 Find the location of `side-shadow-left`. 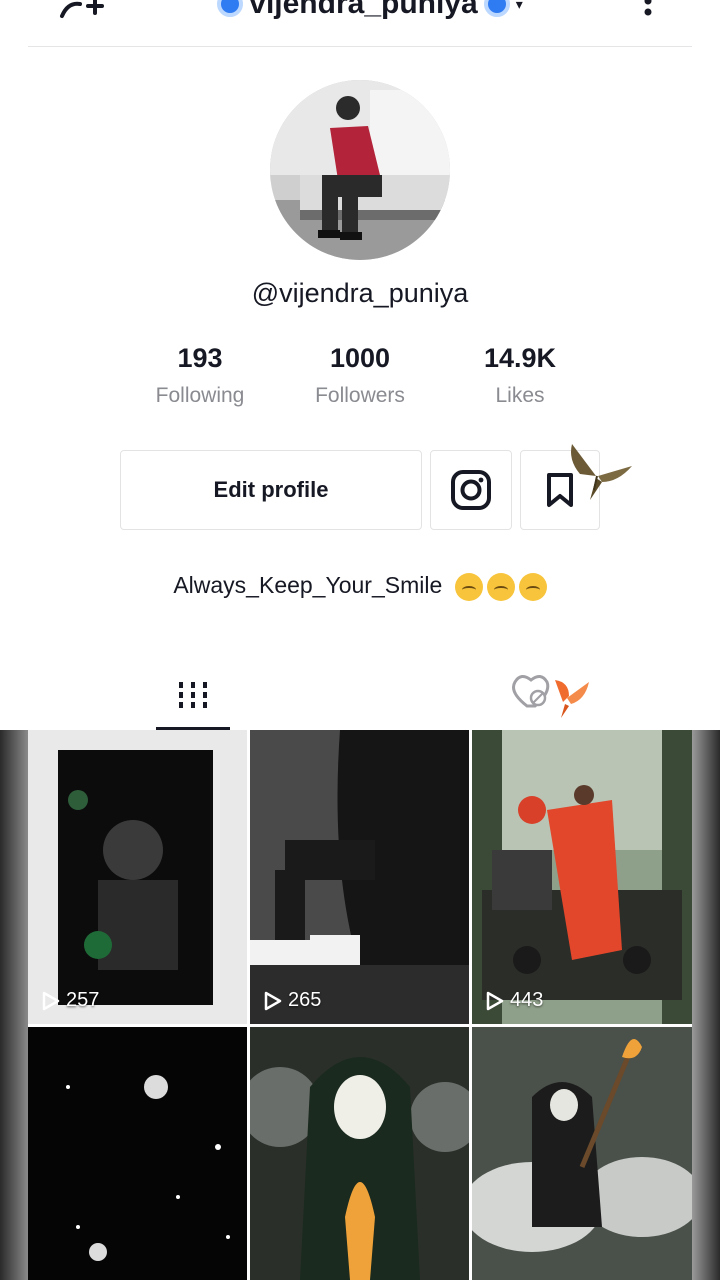

side-shadow-left is located at coordinates (14, 1005).